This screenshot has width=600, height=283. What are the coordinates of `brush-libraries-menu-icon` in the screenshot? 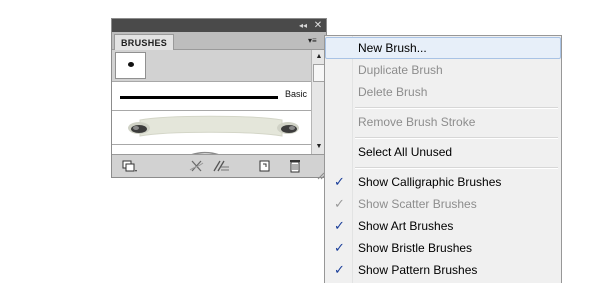 It's located at (130, 166).